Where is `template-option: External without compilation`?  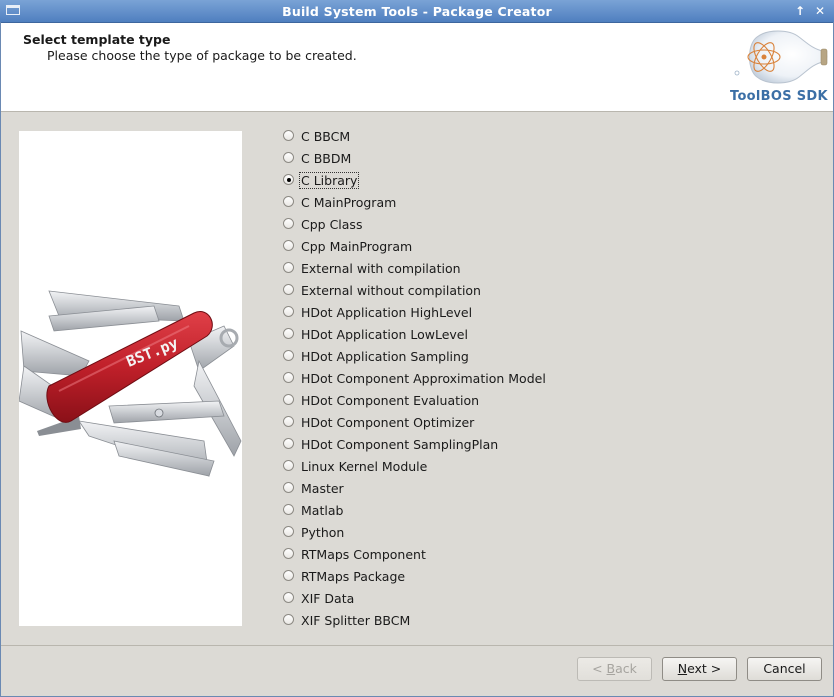
template-option: External without compilation is located at coordinates (432, 290).